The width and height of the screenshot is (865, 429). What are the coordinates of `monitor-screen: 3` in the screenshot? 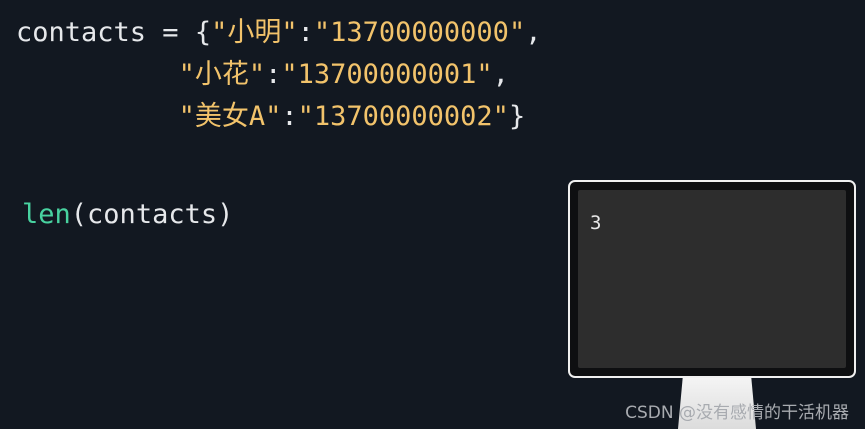 It's located at (712, 279).